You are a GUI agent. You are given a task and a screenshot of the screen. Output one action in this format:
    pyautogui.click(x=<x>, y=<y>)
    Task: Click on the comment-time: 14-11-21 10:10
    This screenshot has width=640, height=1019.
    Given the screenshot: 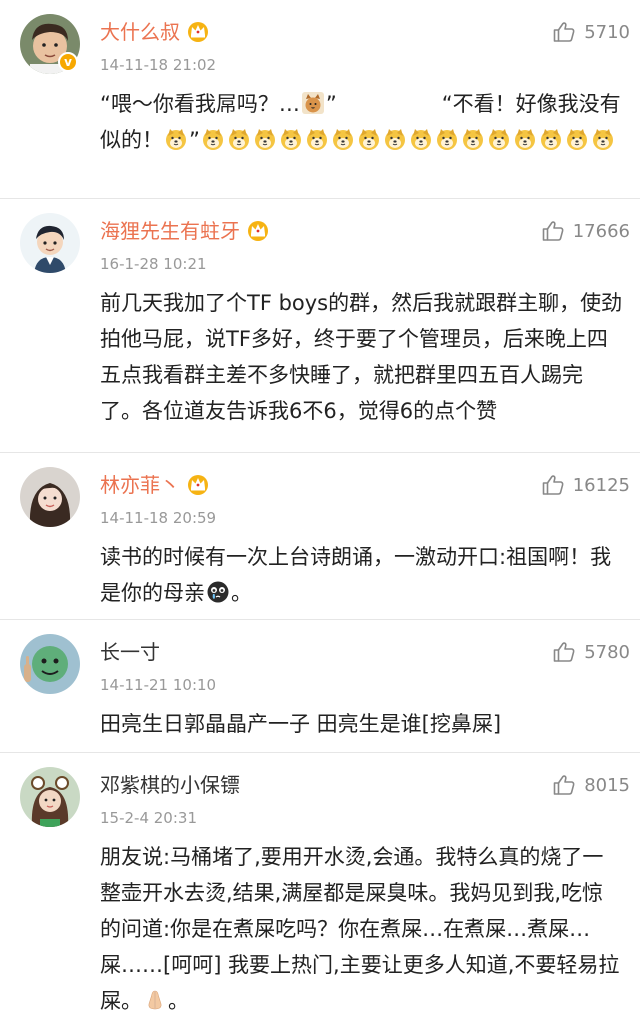 What is the action you would take?
    pyautogui.click(x=158, y=685)
    